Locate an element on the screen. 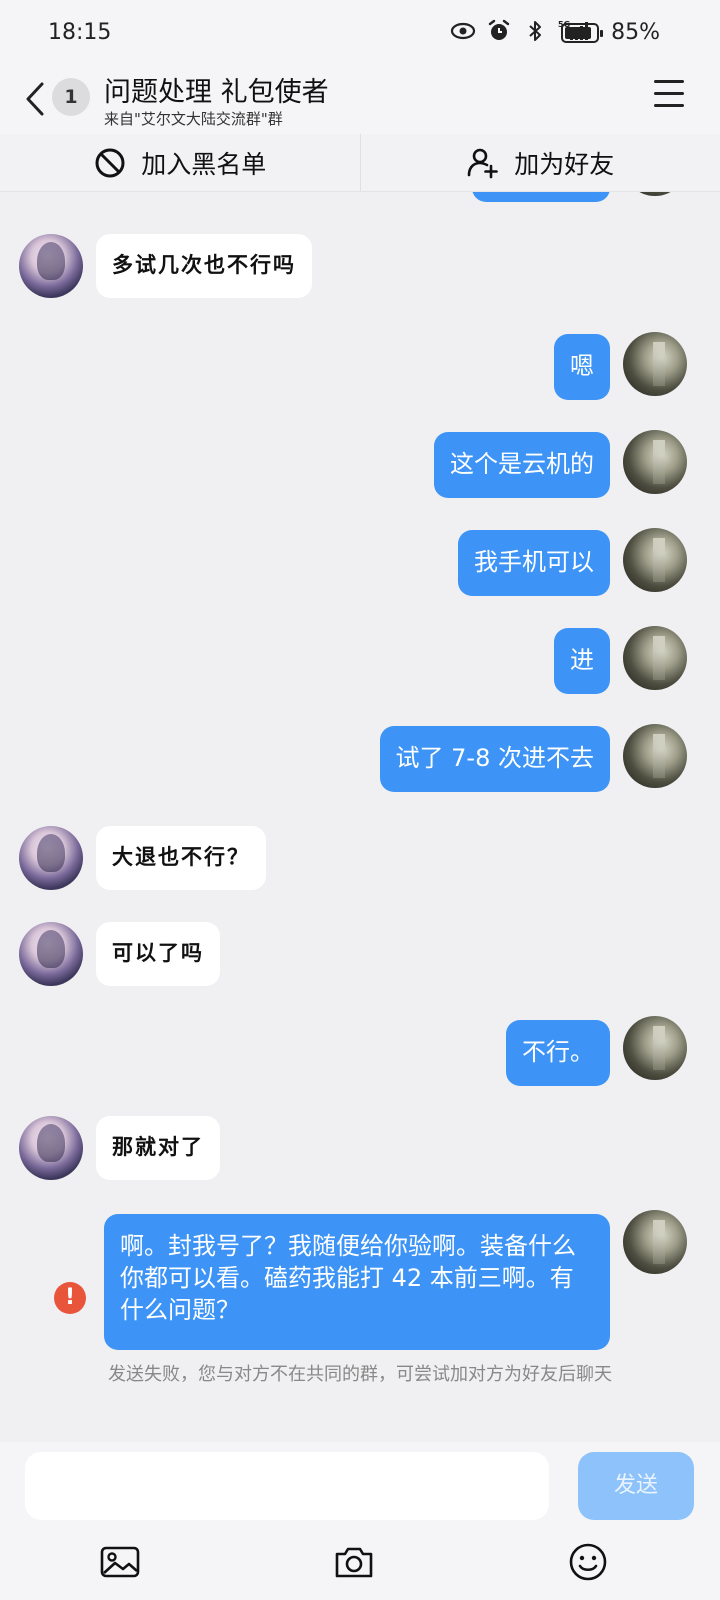  add-friend-button: 加为好友 is located at coordinates (539, 162).